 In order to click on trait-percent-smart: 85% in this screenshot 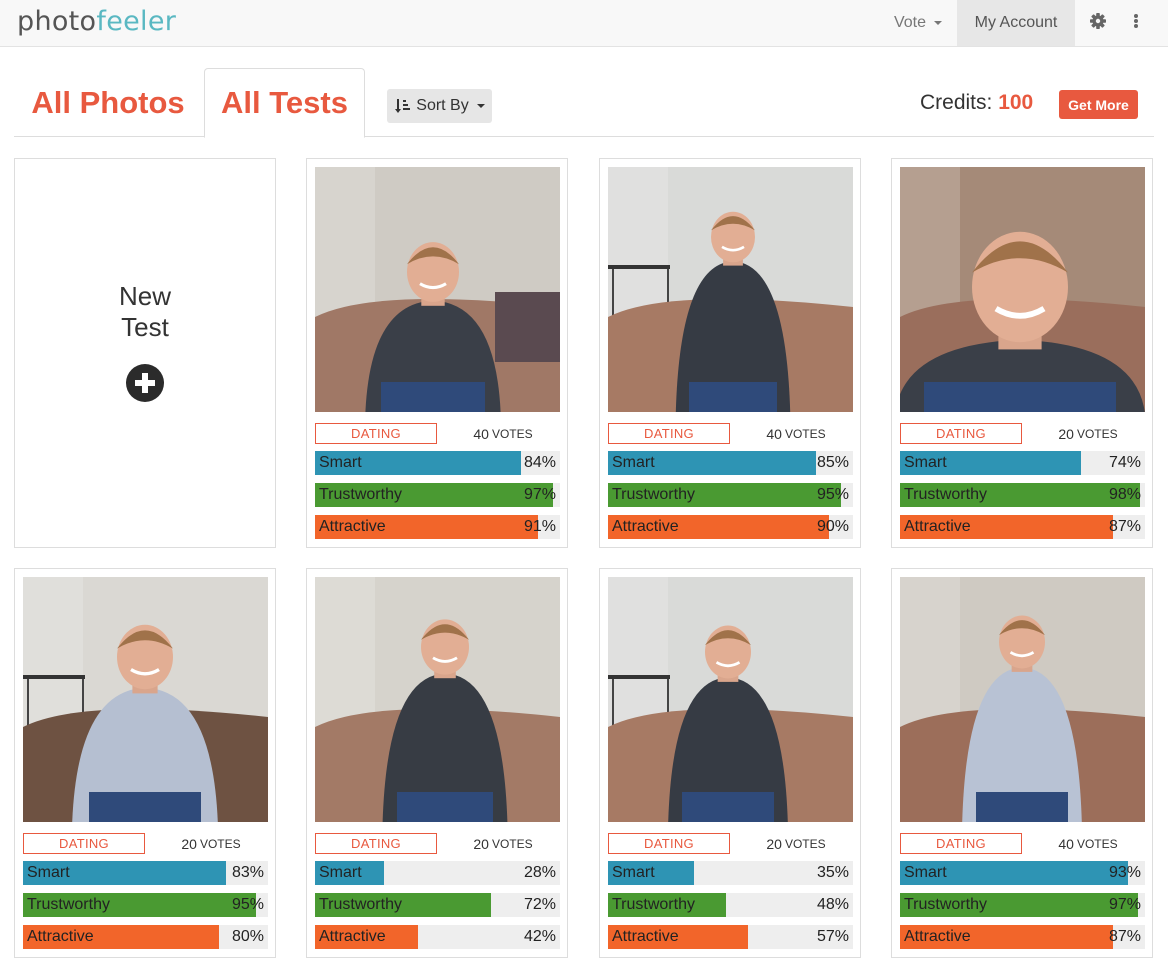, I will do `click(832, 462)`.